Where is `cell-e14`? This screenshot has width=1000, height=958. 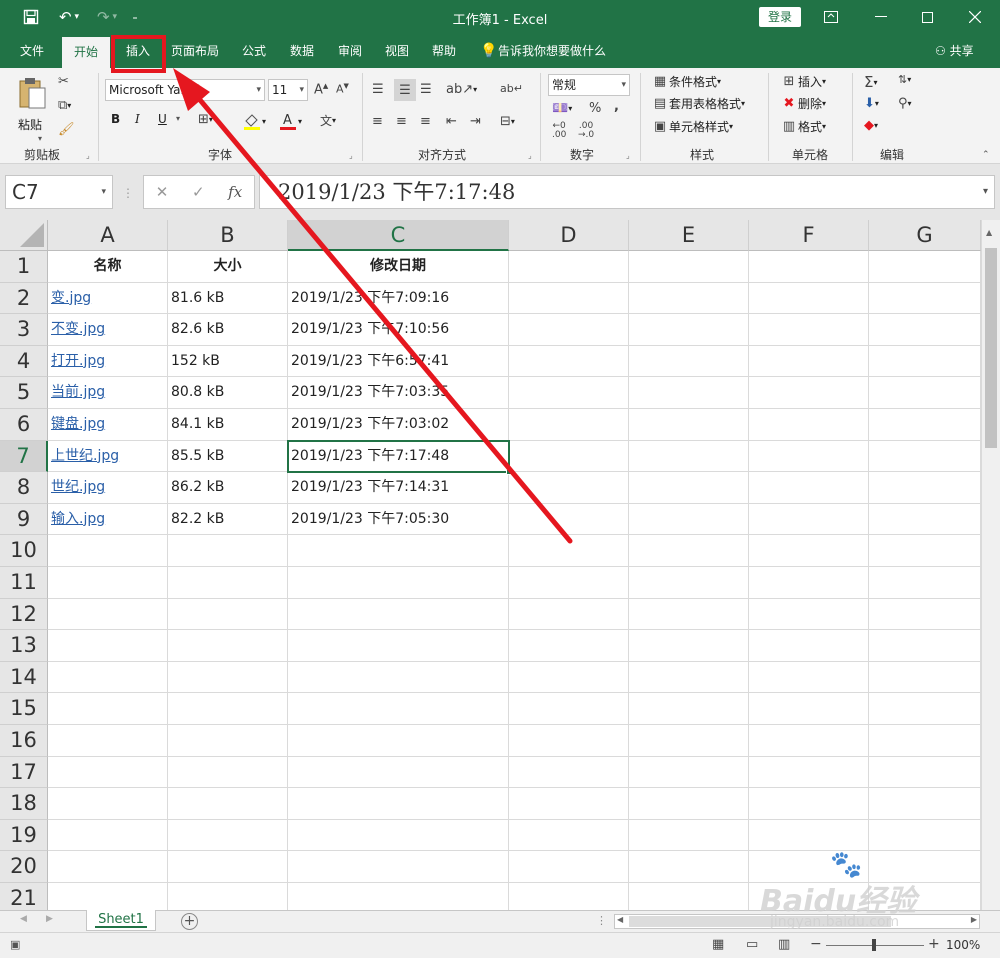
cell-e14 is located at coordinates (689, 677).